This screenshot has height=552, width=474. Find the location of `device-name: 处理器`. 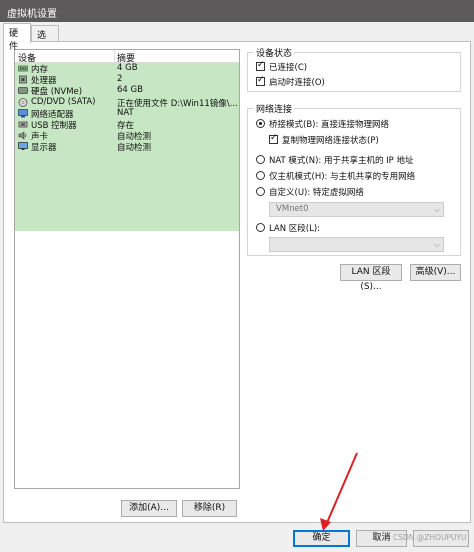

device-name: 处理器 is located at coordinates (44, 81).